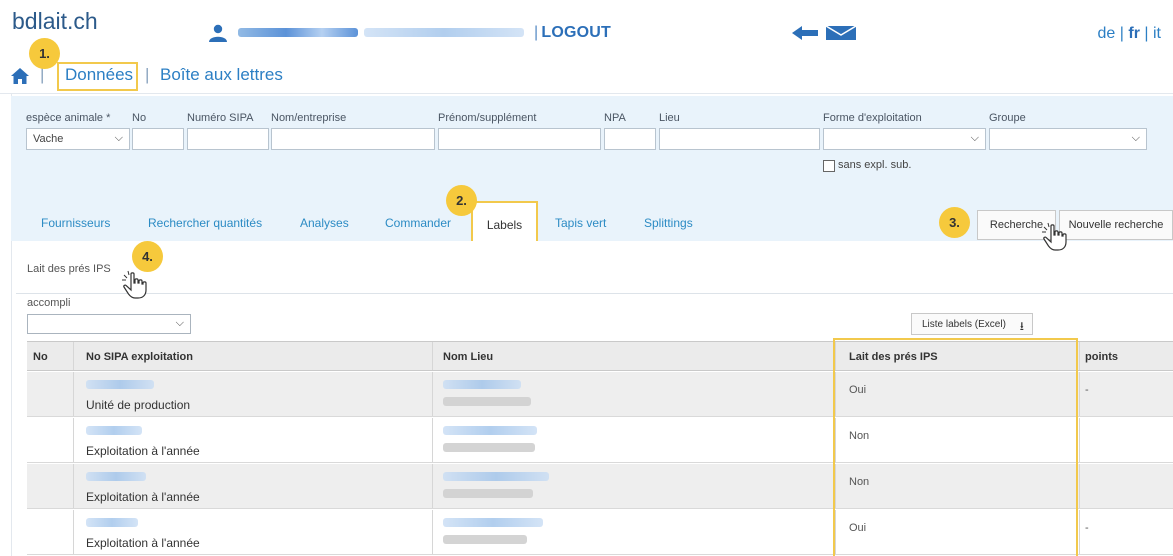  Describe the element at coordinates (954, 222) in the screenshot. I see `step-marker-3: 3.` at that location.